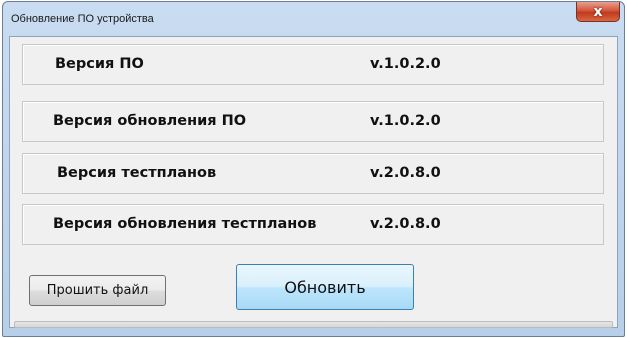 The height and width of the screenshot is (338, 627). What do you see at coordinates (313, 121) in the screenshot?
I see `row-firmware-update-version: Версия обновления ПО v.1.0.2.0` at bounding box center [313, 121].